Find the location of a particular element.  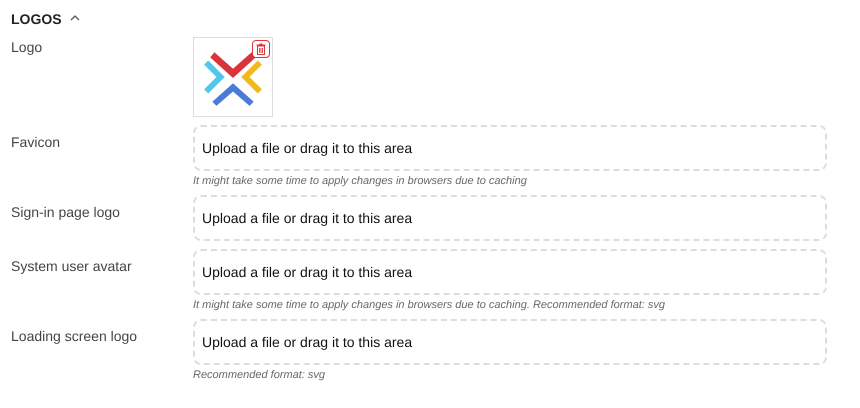

hint-text: Recommended format: svg is located at coordinates (259, 375).